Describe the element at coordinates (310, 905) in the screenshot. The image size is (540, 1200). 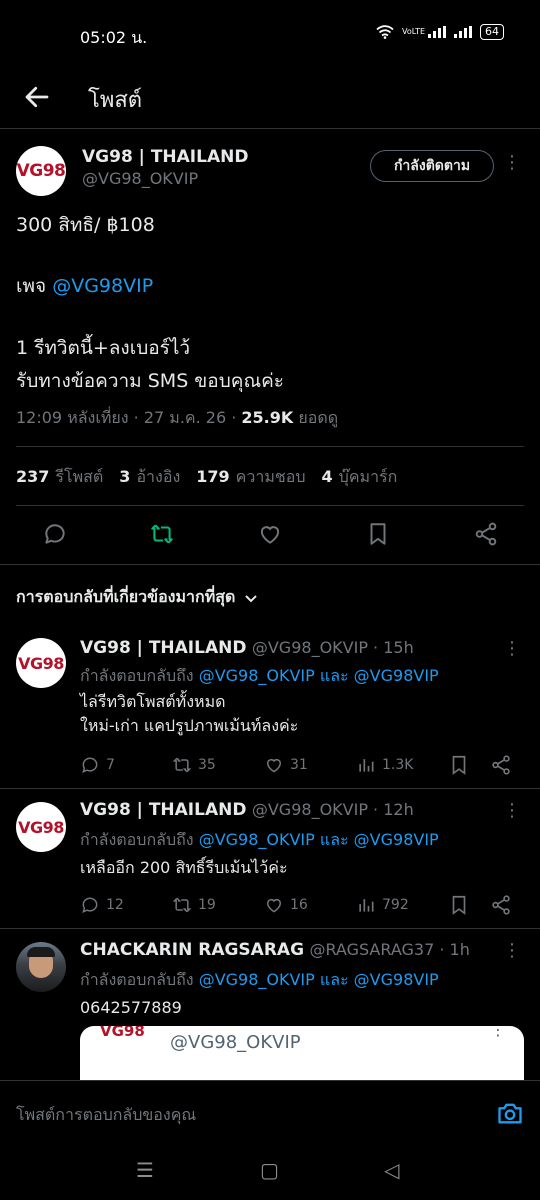
I see `like-button: 16` at that location.